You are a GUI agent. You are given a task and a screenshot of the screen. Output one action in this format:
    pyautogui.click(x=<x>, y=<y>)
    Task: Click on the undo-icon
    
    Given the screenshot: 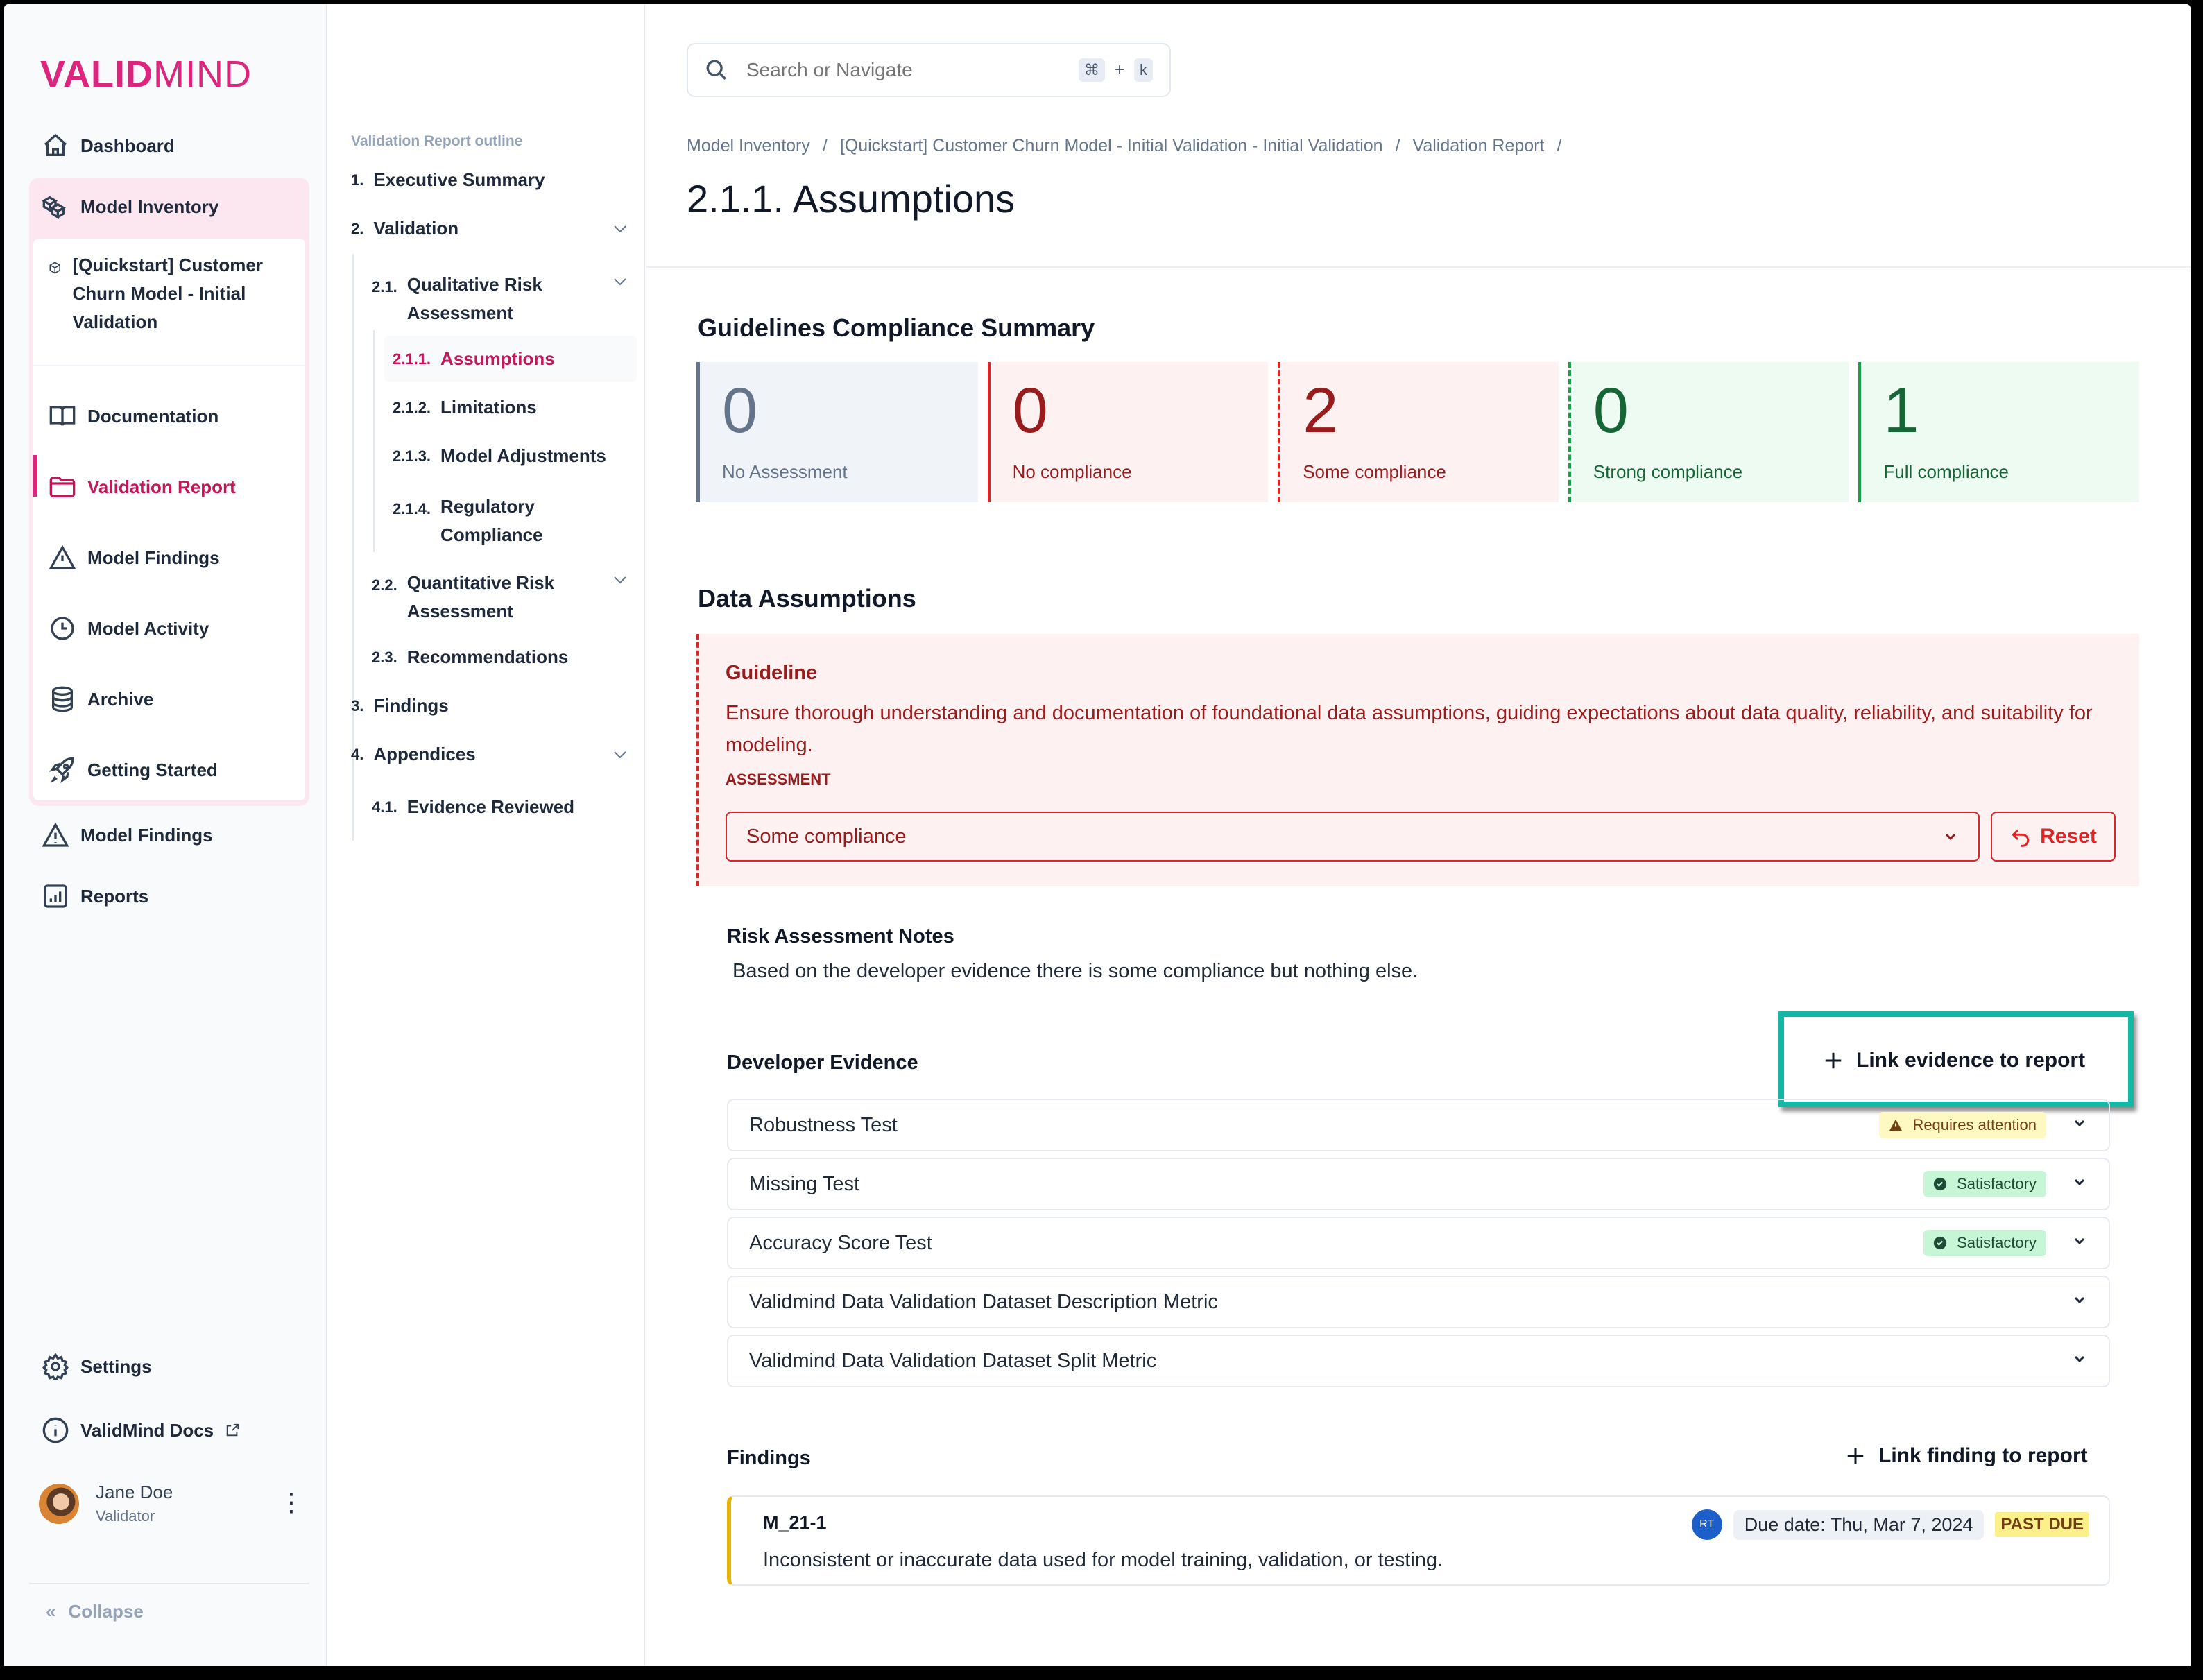 What is the action you would take?
    pyautogui.click(x=2021, y=838)
    